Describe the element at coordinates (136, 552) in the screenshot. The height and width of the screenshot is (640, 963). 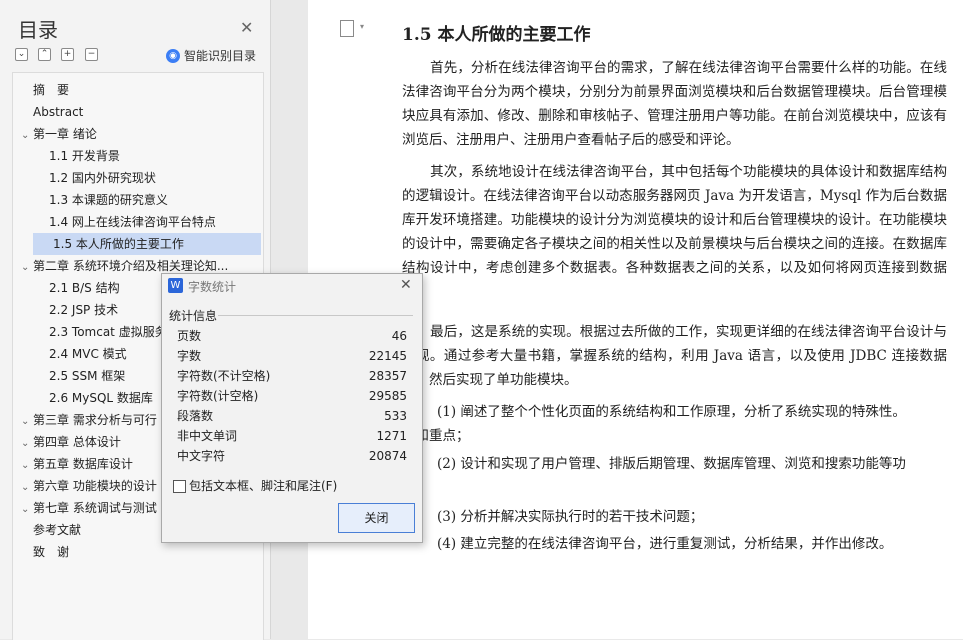
I see `toc-item: 致 谢` at that location.